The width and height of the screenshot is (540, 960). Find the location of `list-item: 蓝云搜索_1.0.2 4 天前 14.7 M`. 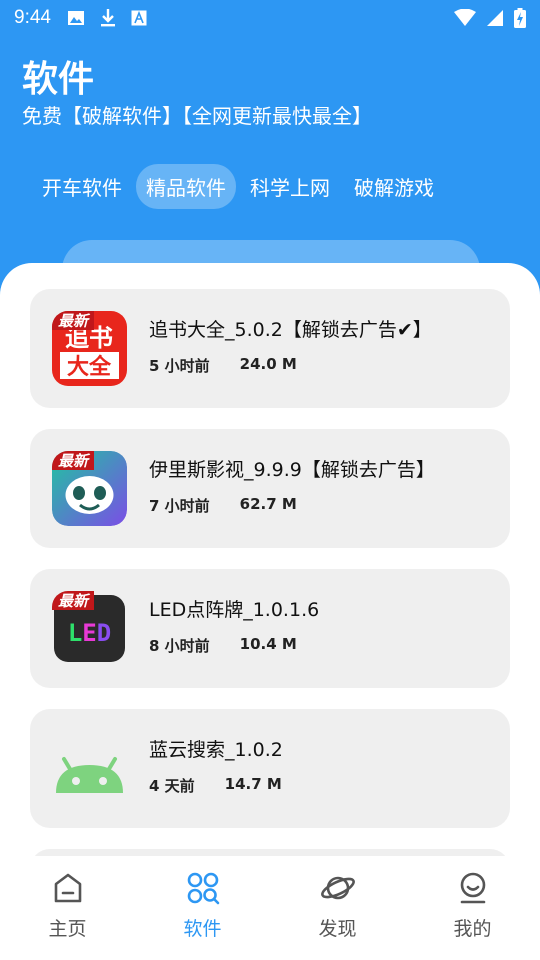

list-item: 蓝云搜索_1.0.2 4 天前 14.7 M is located at coordinates (270, 768).